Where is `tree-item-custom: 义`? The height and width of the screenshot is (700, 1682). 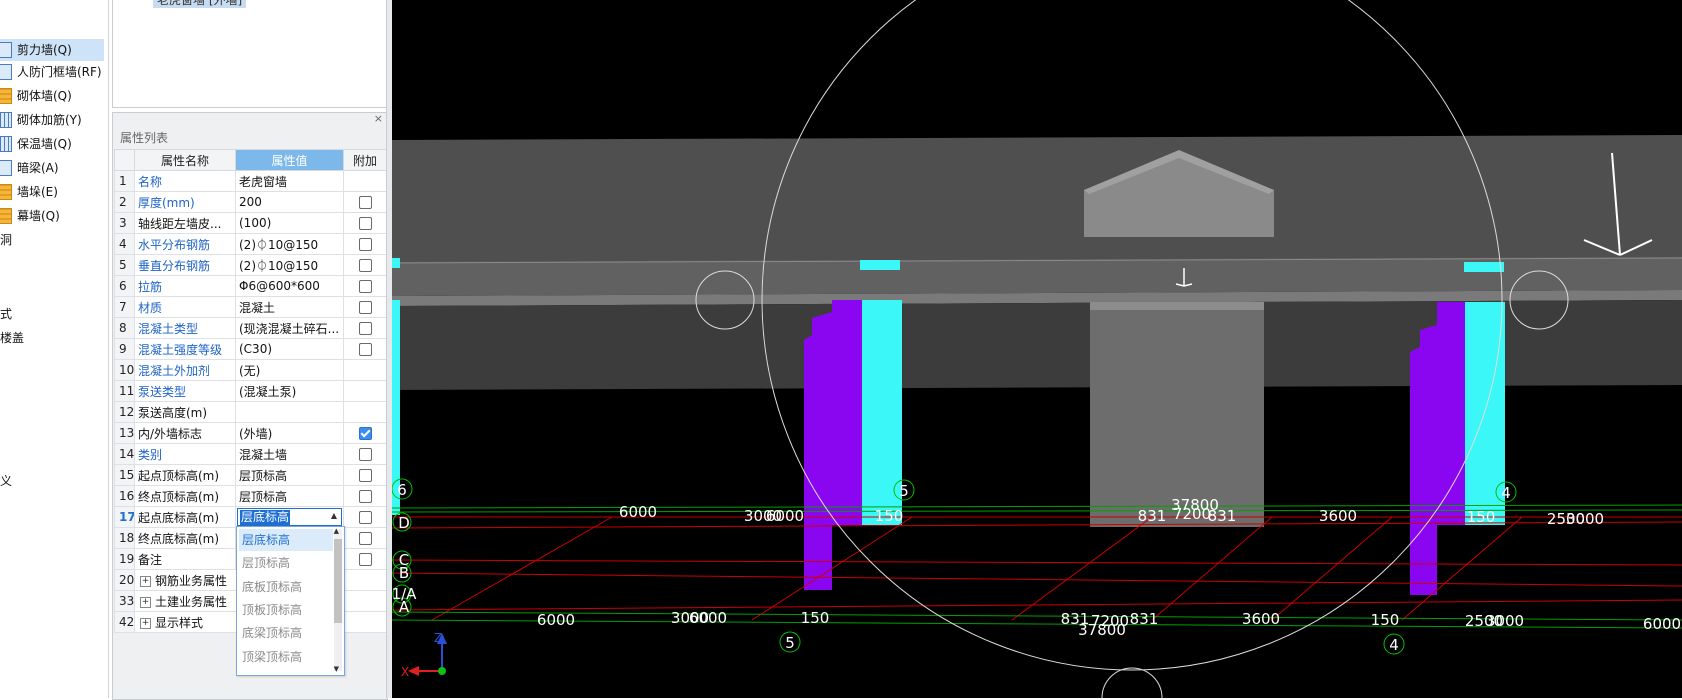
tree-item-custom: 义 is located at coordinates (6, 481).